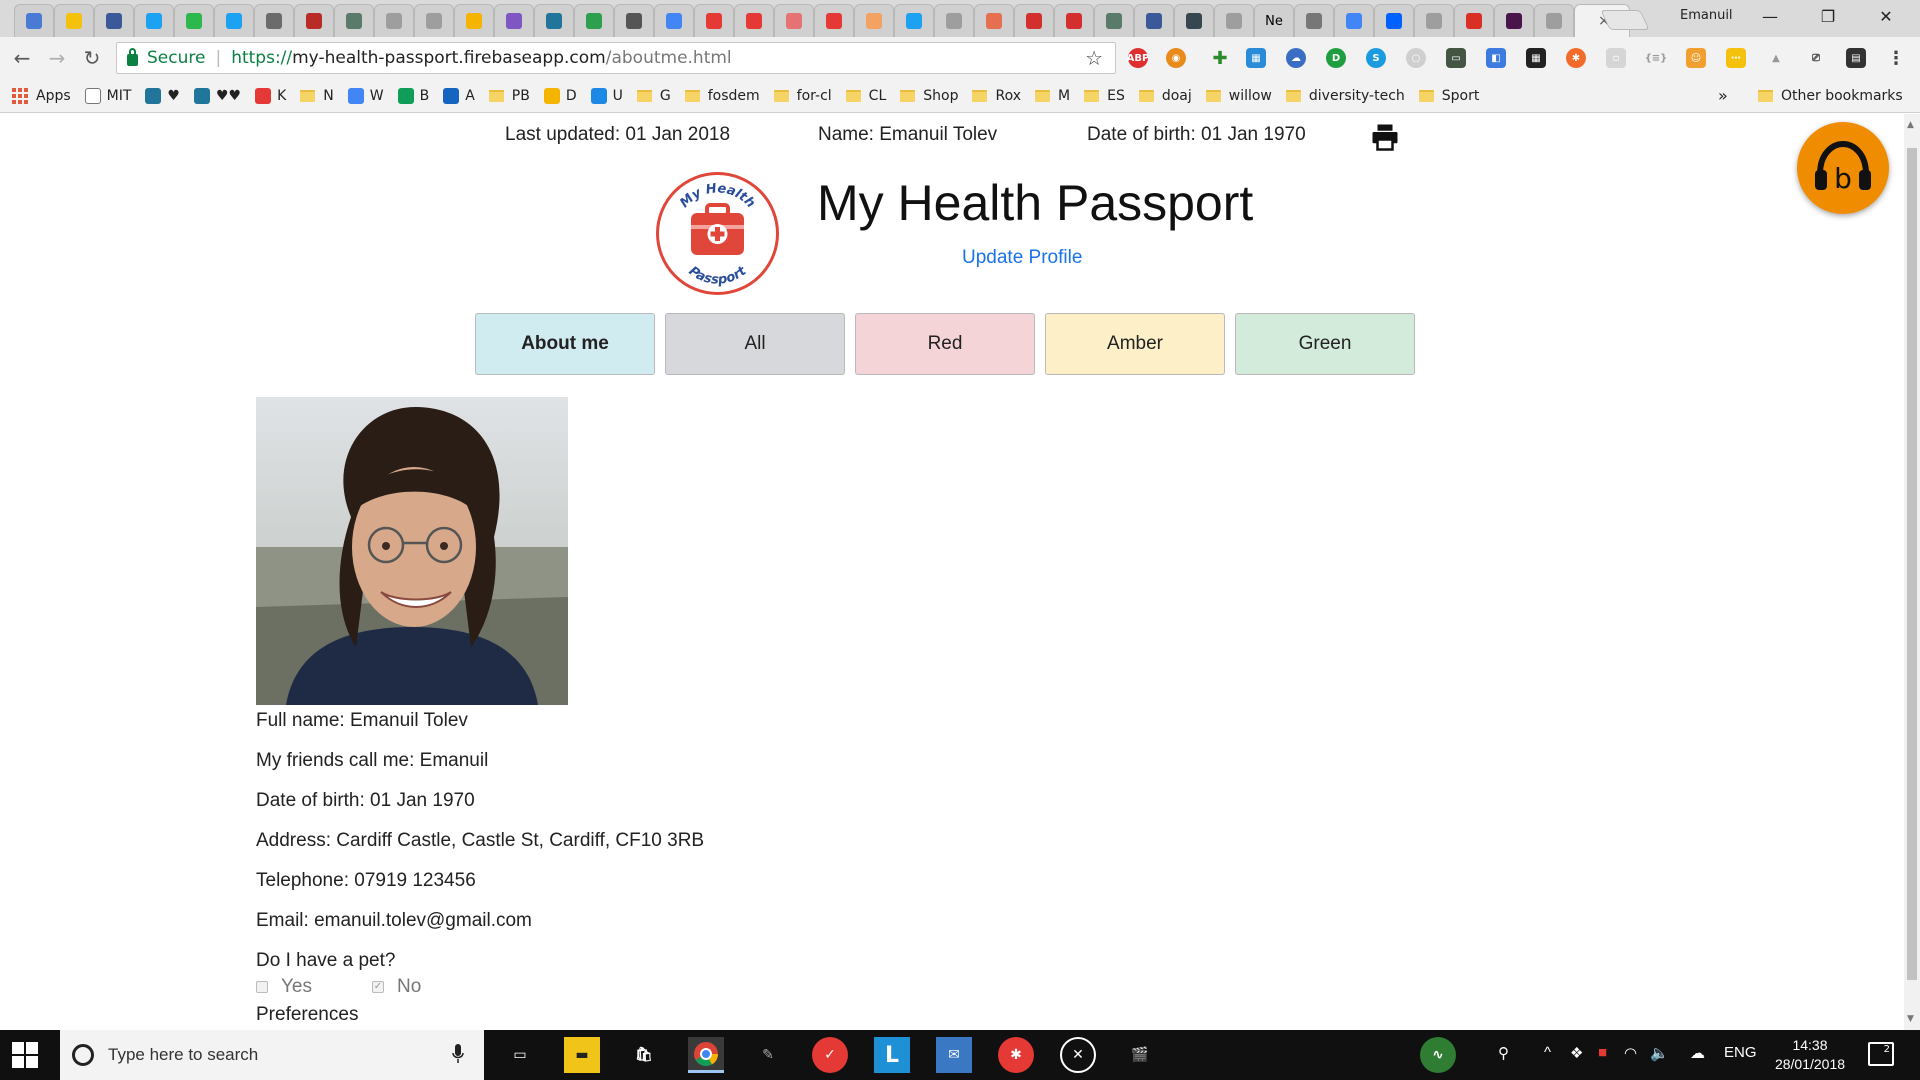  I want to click on l-app-icon: L, so click(892, 1055).